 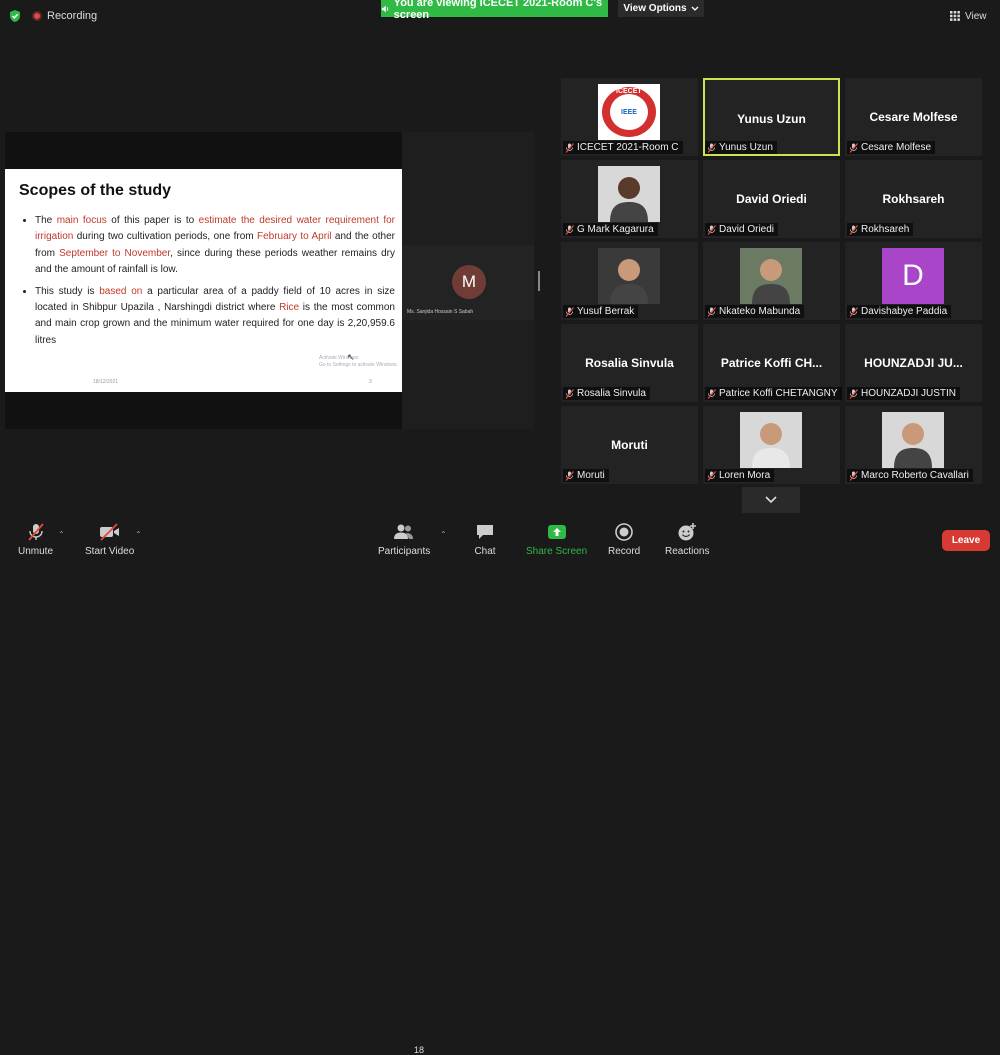 I want to click on participant-tile: Nkateko Mabunda, so click(x=771, y=281).